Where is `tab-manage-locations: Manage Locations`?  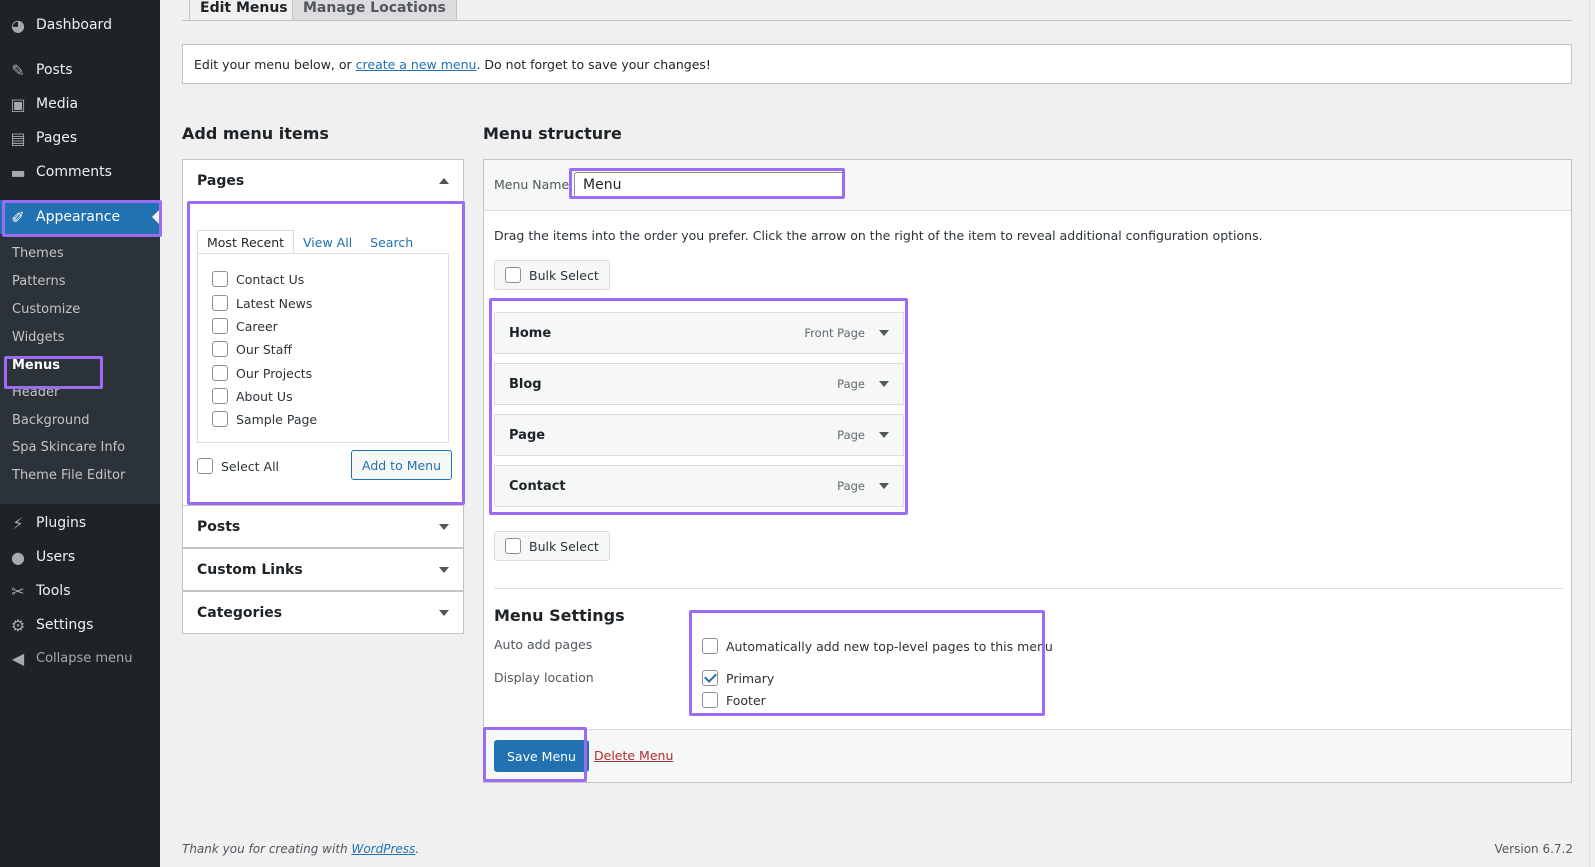
tab-manage-locations: Manage Locations is located at coordinates (374, 10).